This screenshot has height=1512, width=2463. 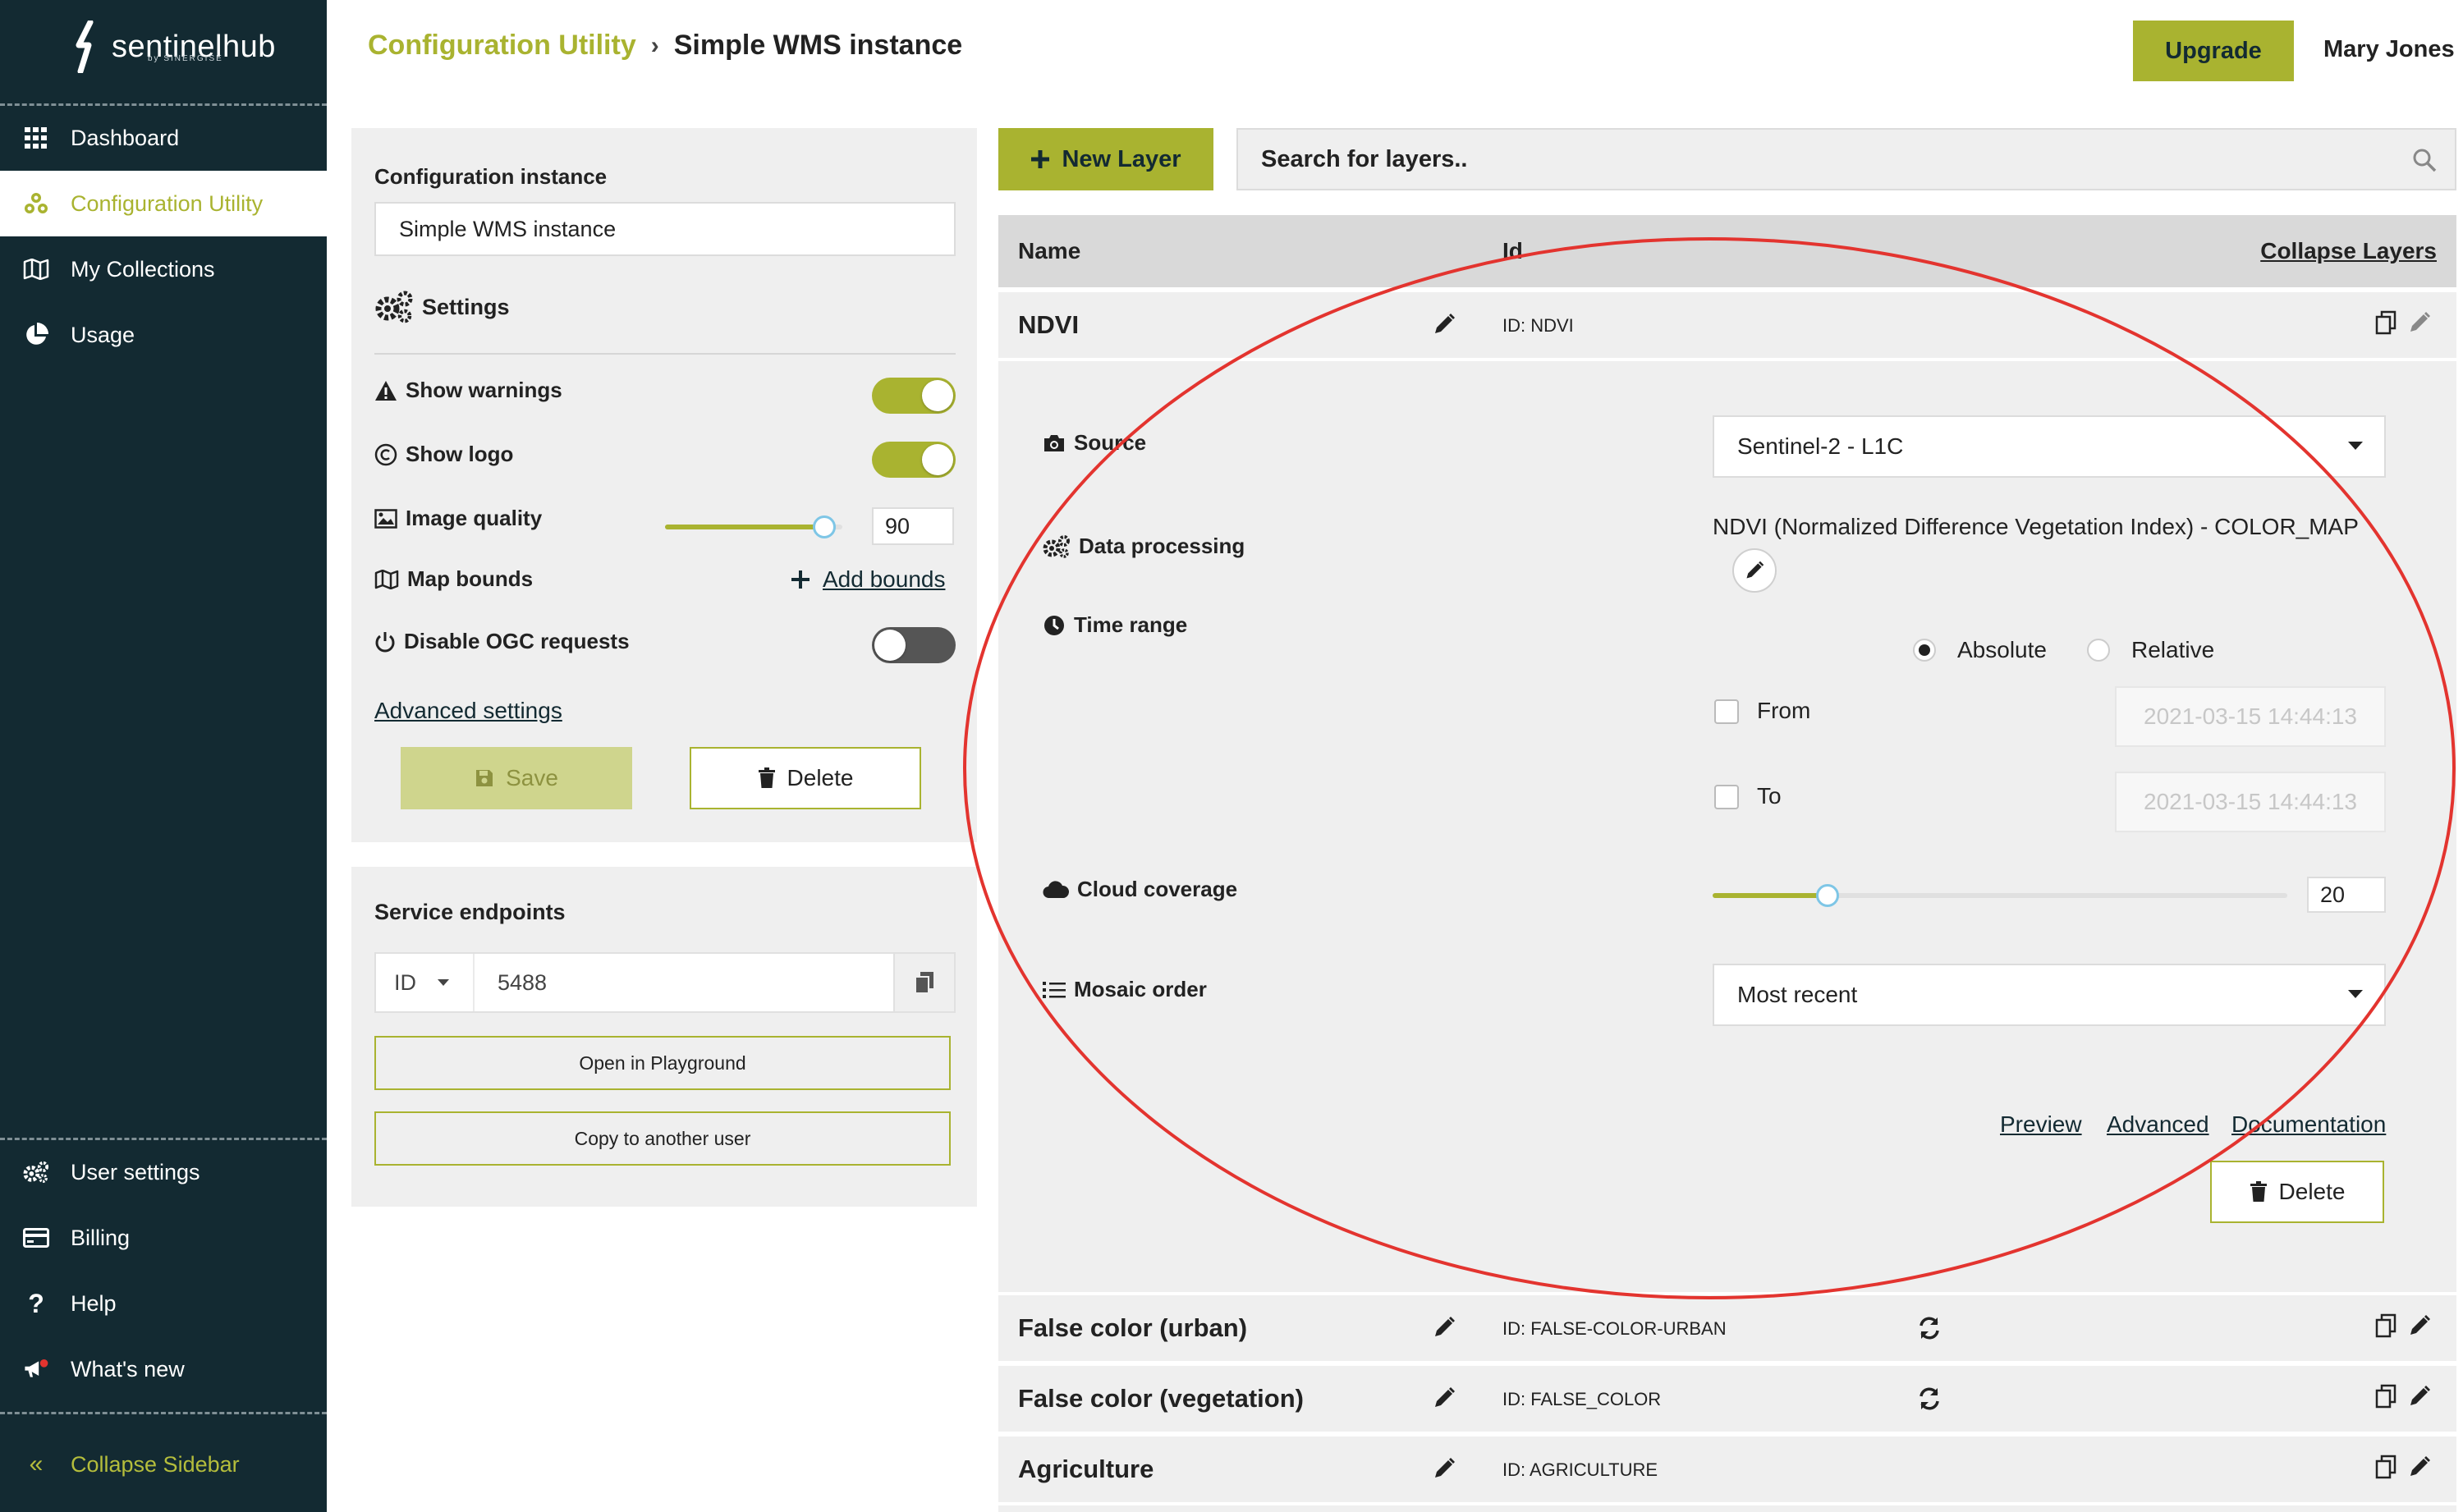 What do you see at coordinates (2389, 49) in the screenshot?
I see `user-menu: Mary Jones` at bounding box center [2389, 49].